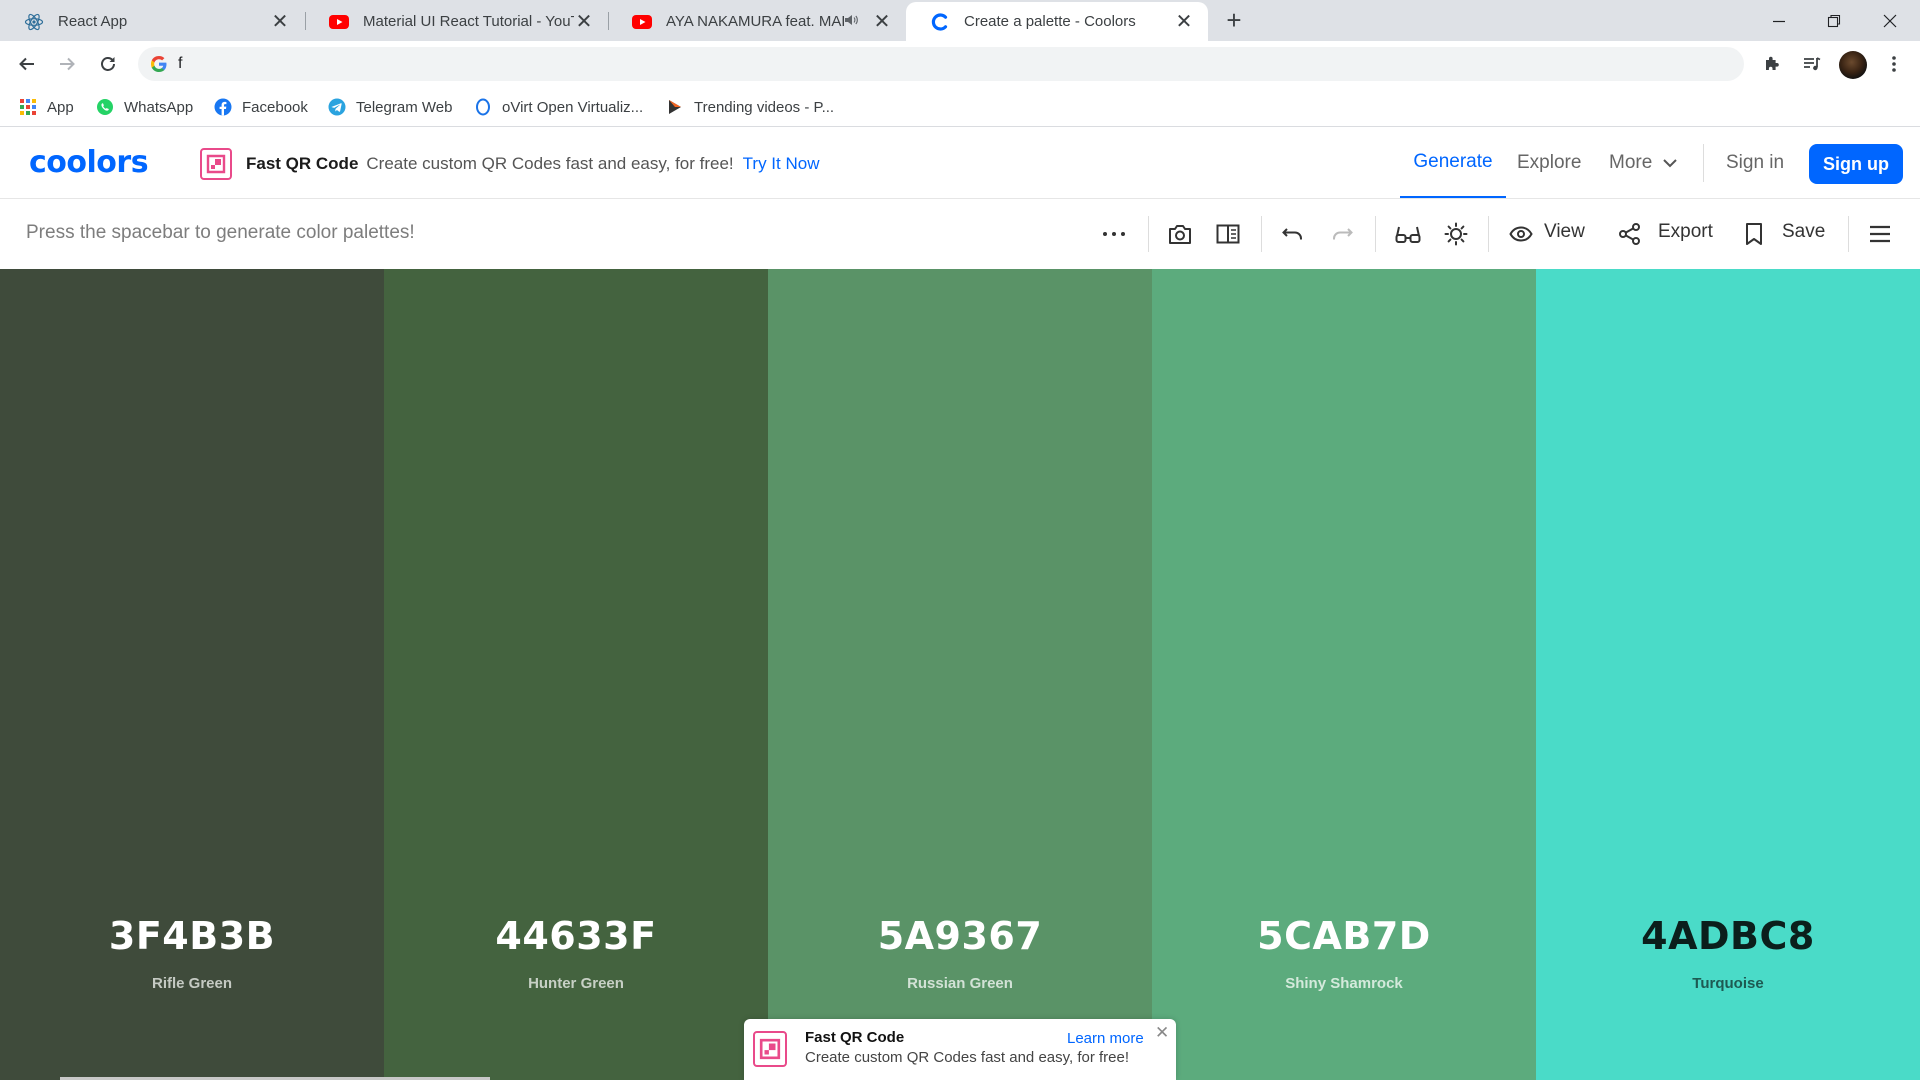 This screenshot has height=1080, width=1920. I want to click on tab-title: React App, so click(93, 21).